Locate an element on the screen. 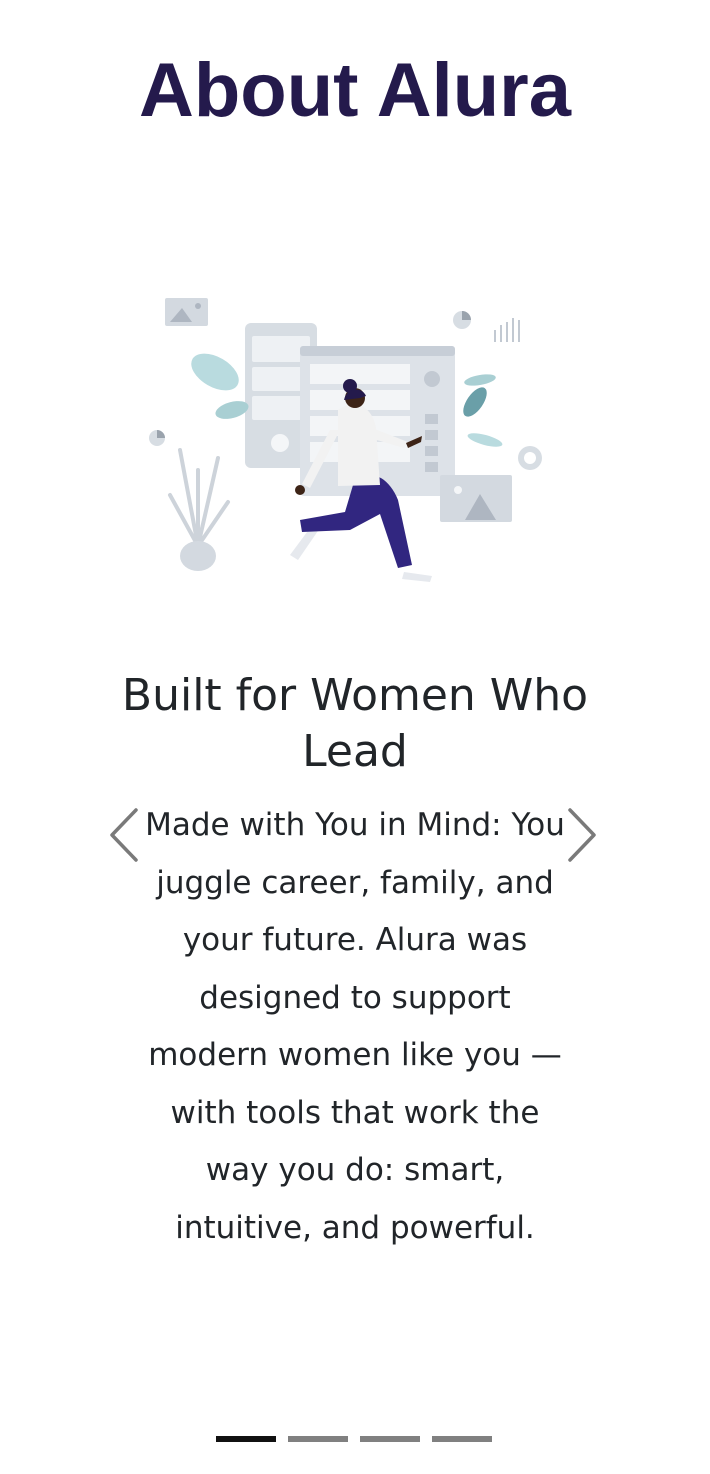  hero-illustration is located at coordinates (350, 435).